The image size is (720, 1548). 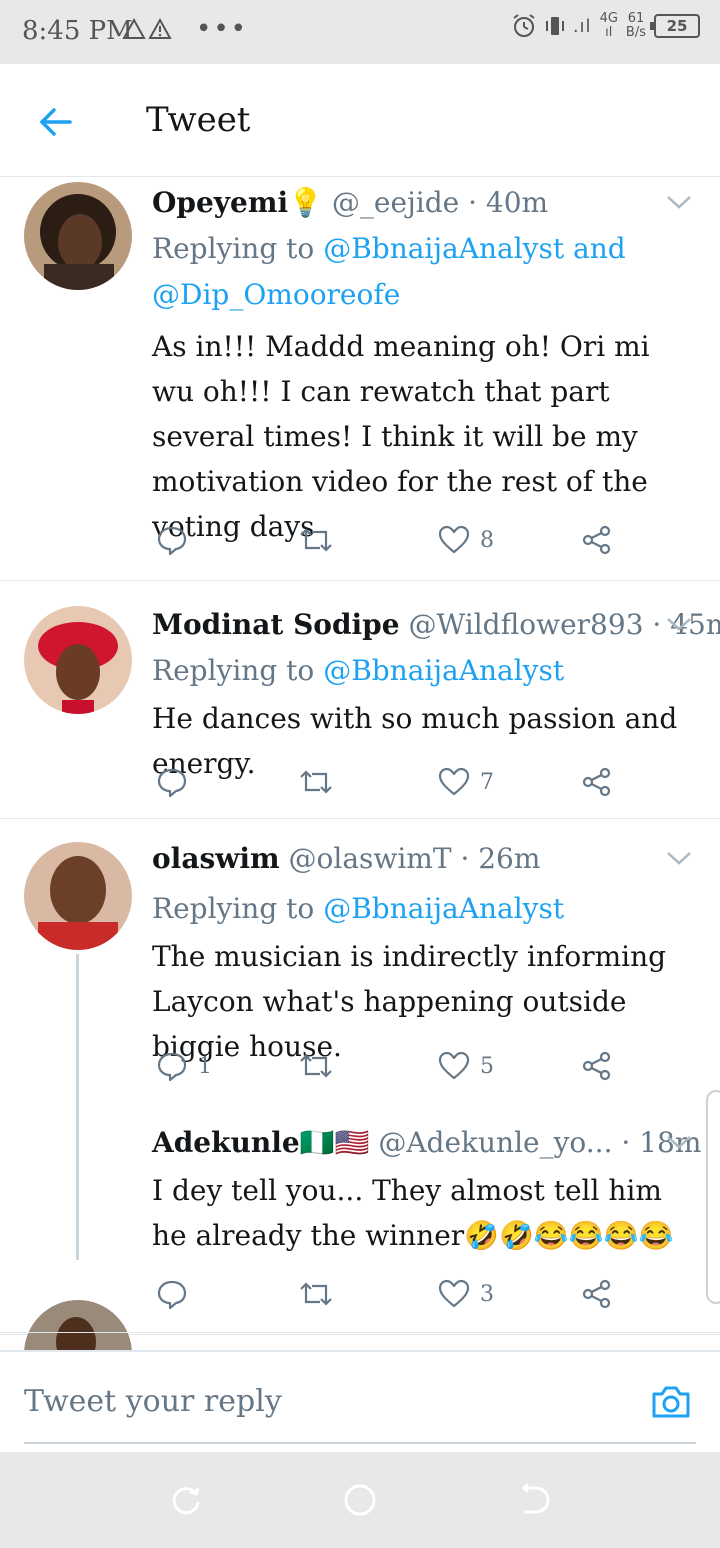 What do you see at coordinates (205, 1066) in the screenshot?
I see `reply-count: 1` at bounding box center [205, 1066].